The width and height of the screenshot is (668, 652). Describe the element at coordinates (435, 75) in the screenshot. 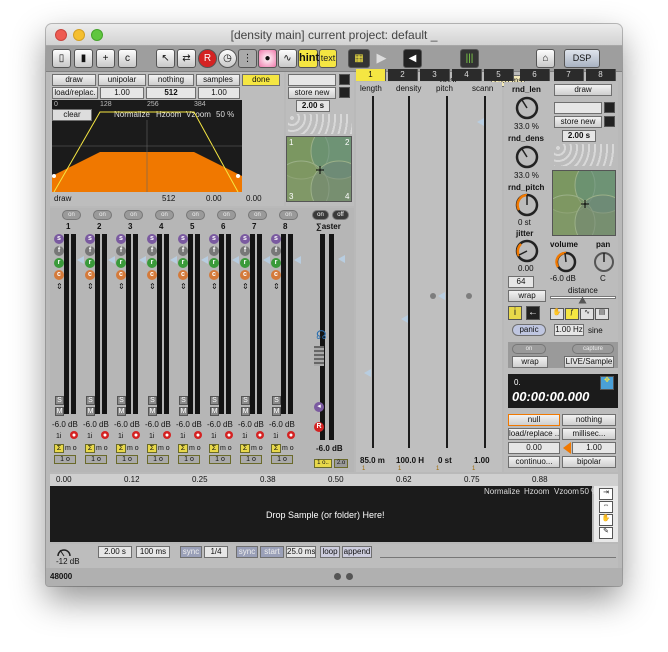

I see `param-tab-3: 3` at that location.